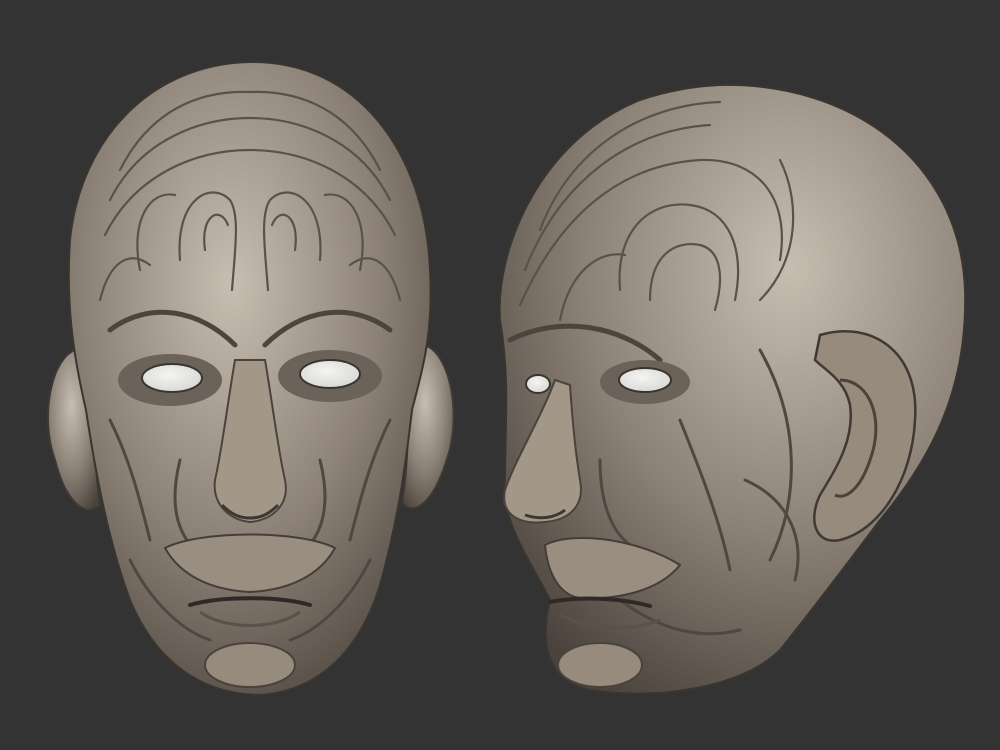 The image size is (1000, 750). Describe the element at coordinates (645, 380) in the screenshot. I see `near-eye` at that location.